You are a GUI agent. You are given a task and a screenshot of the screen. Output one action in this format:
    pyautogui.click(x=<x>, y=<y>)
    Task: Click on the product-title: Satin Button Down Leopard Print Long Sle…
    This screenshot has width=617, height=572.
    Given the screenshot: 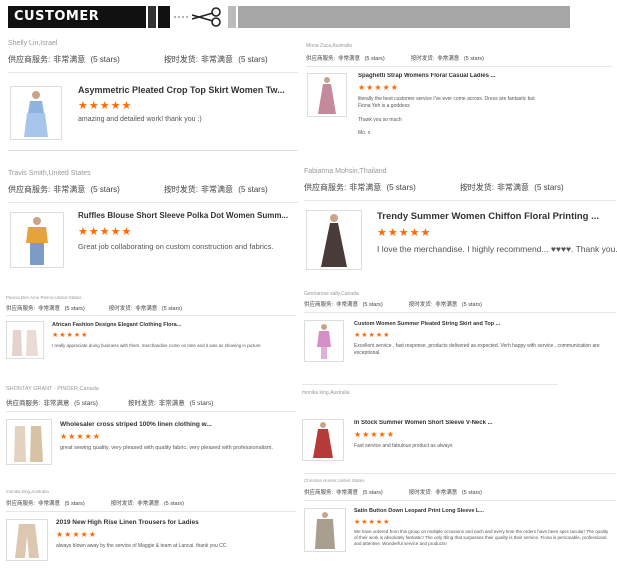 What is the action you would take?
    pyautogui.click(x=481, y=511)
    